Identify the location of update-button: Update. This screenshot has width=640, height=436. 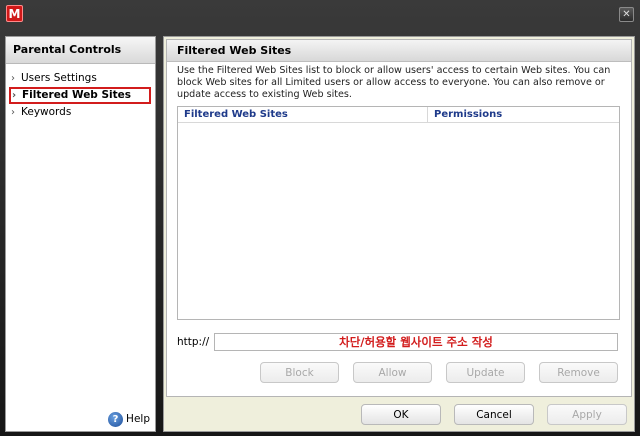
(485, 372).